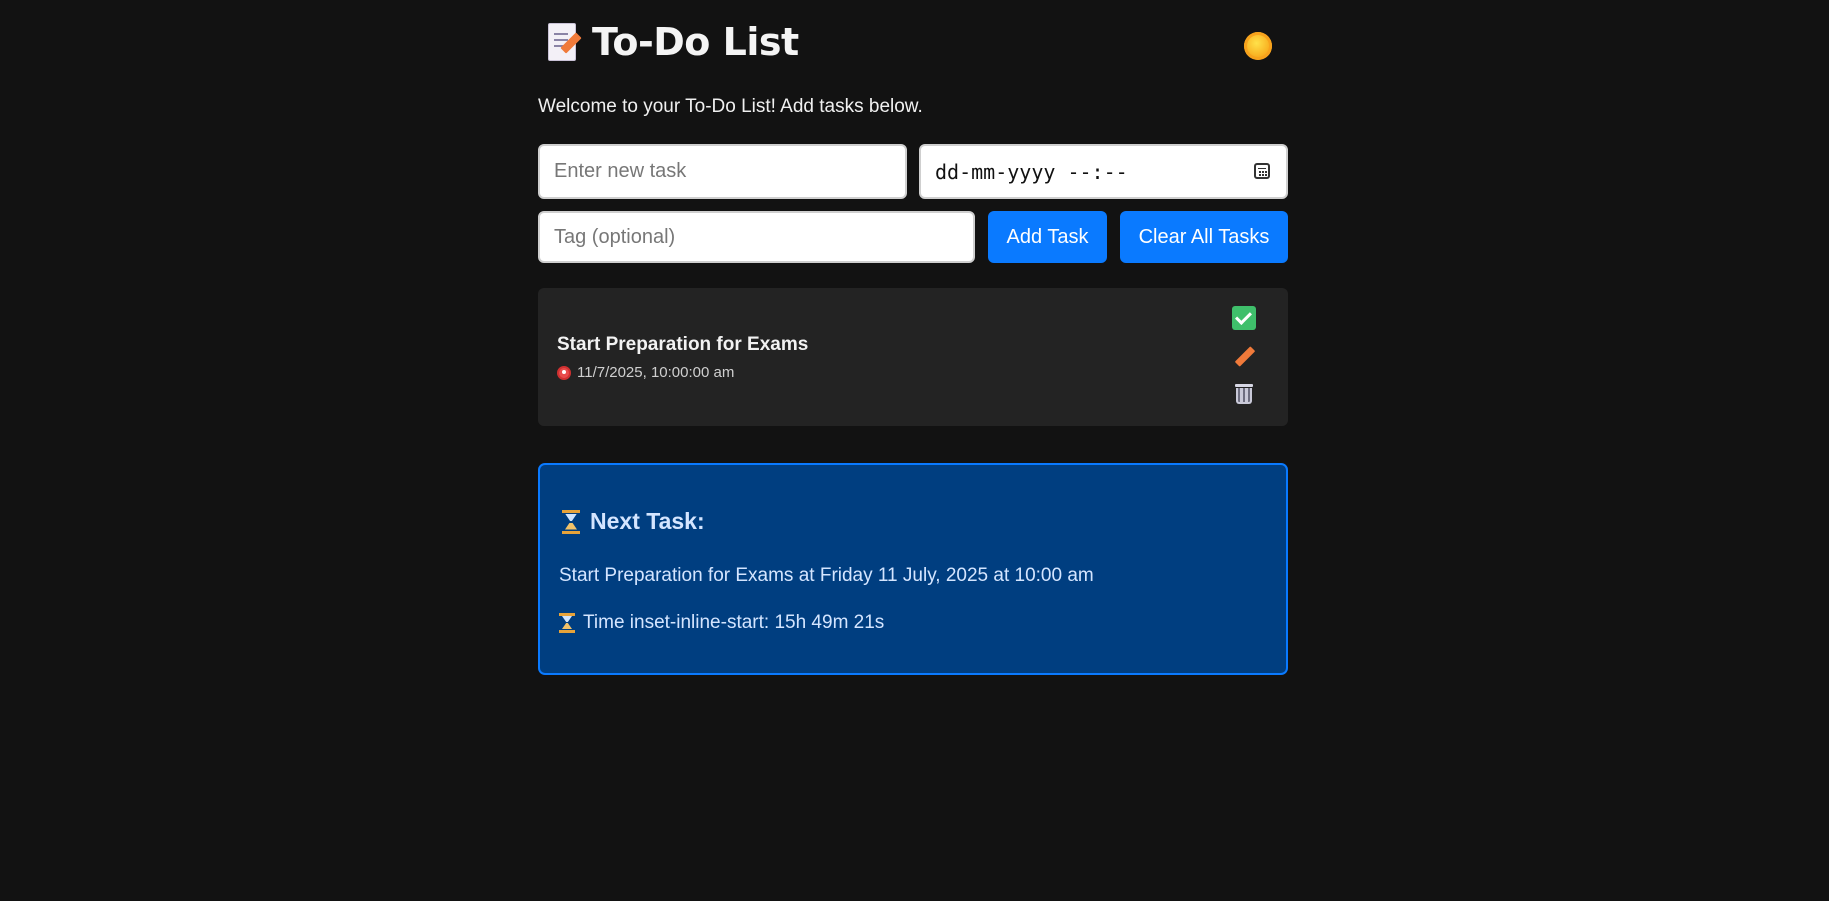  What do you see at coordinates (734, 622) in the screenshot?
I see `countdown-text: Time inset-inline-start: 15h 49m 21s` at bounding box center [734, 622].